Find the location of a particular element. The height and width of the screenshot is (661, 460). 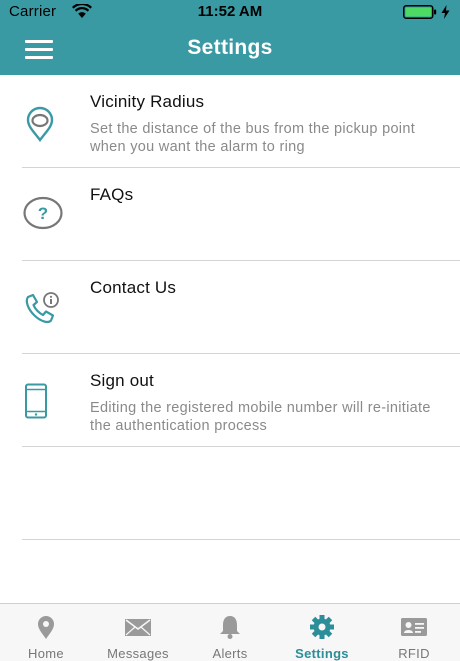

bell-icon is located at coordinates (230, 627).